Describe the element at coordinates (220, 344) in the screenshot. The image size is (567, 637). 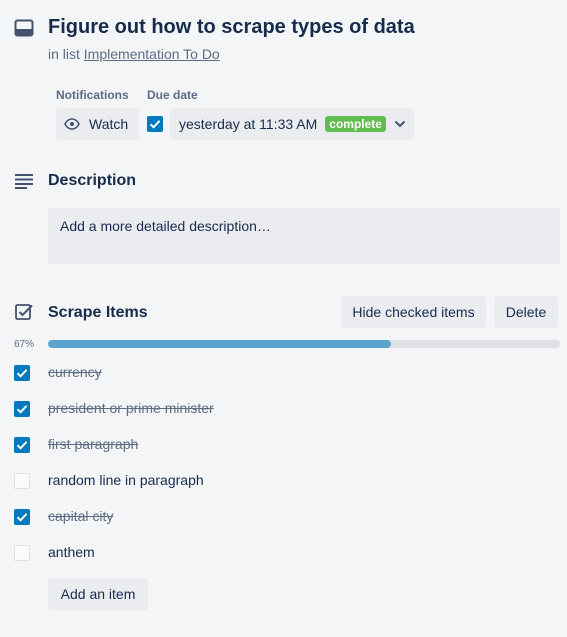
I see `progress-bar-fill` at that location.